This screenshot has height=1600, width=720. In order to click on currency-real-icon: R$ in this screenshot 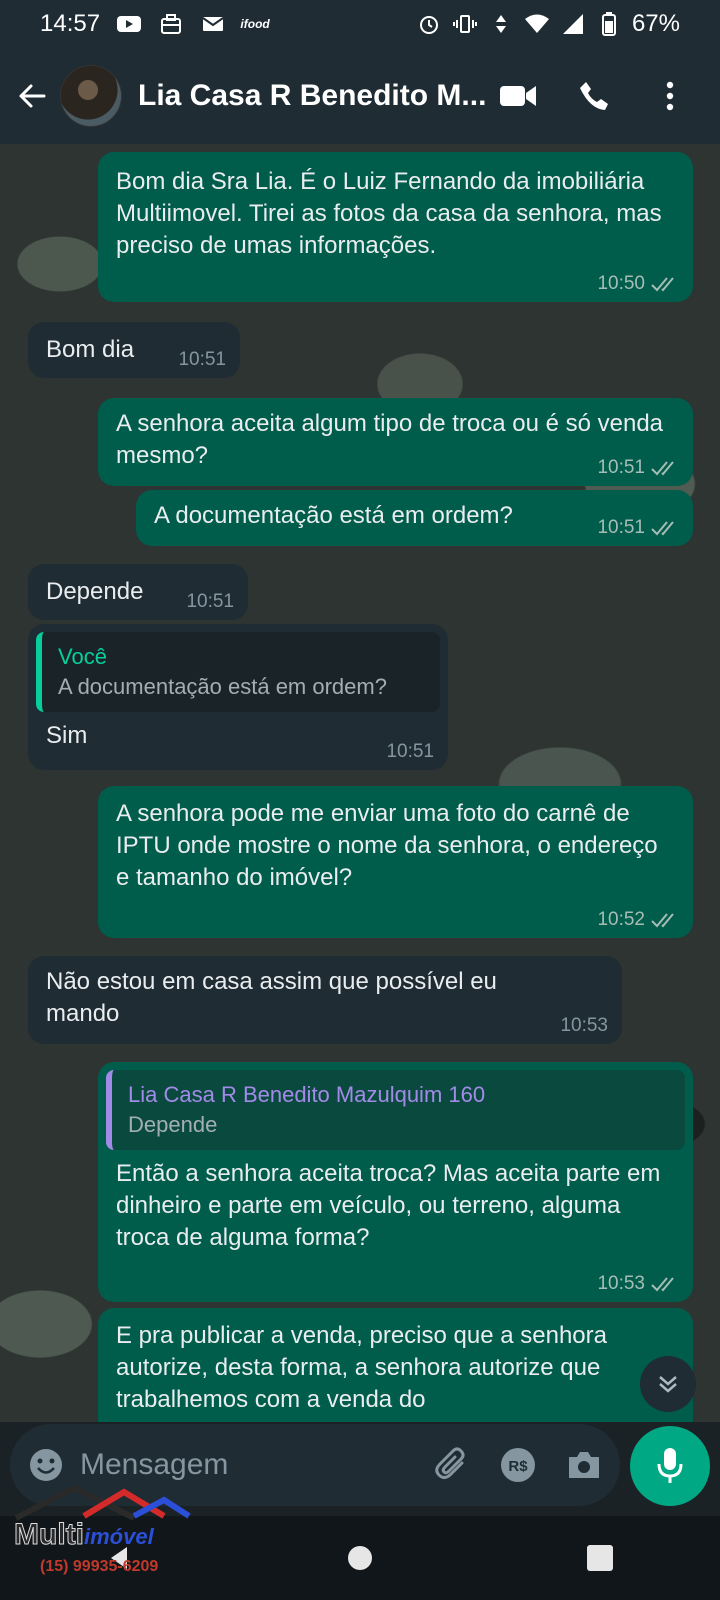, I will do `click(518, 1465)`.